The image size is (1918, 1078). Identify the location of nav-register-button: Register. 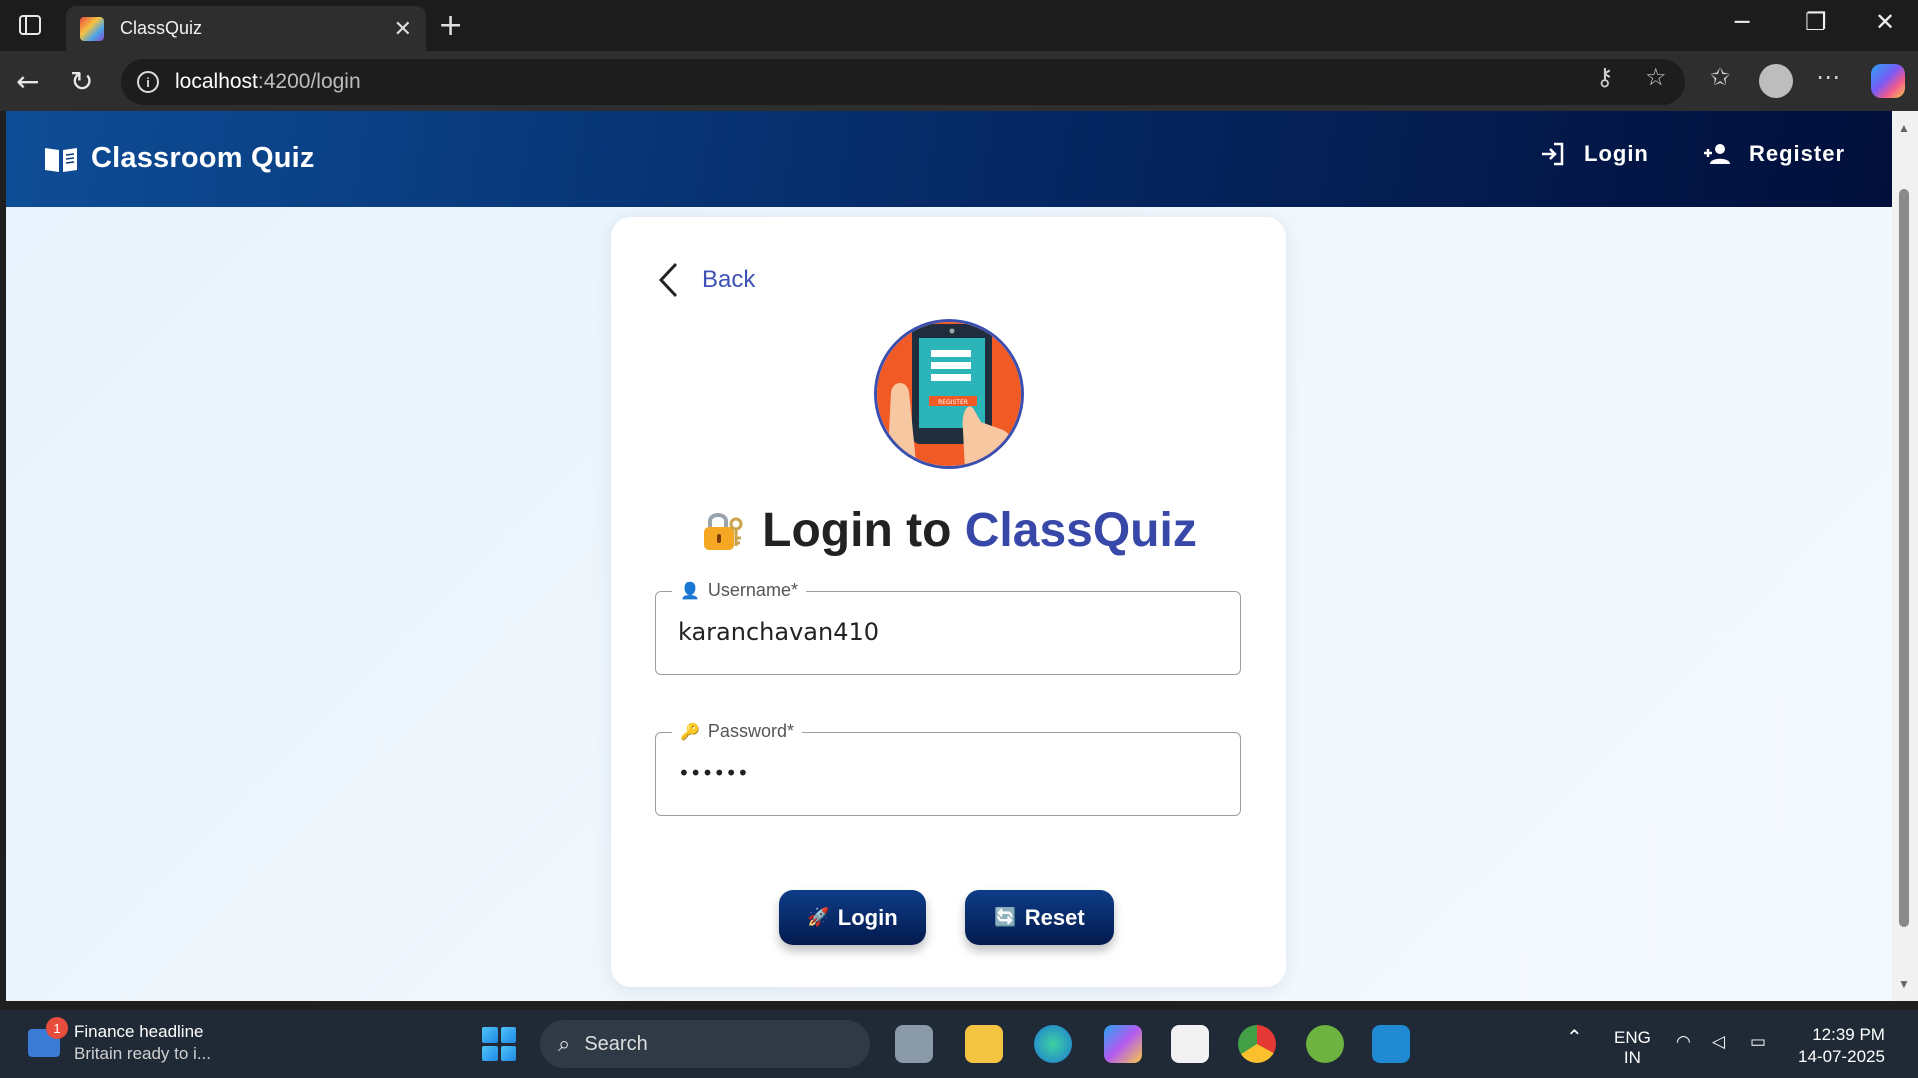
(1774, 154).